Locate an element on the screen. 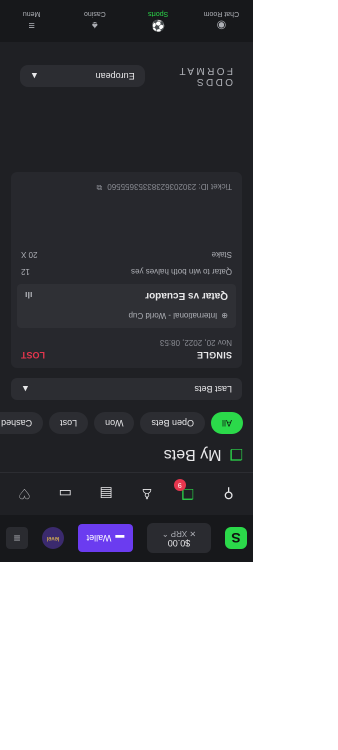 The width and height of the screenshot is (338, 750). filter-won: Won is located at coordinates (114, 423).